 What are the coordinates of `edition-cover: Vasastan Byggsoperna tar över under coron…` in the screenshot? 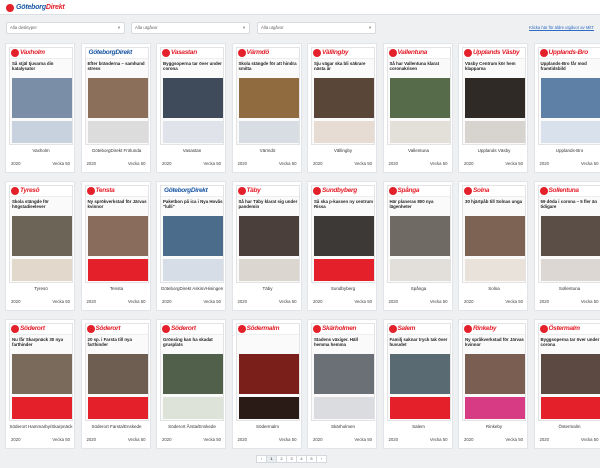 It's located at (192, 96).